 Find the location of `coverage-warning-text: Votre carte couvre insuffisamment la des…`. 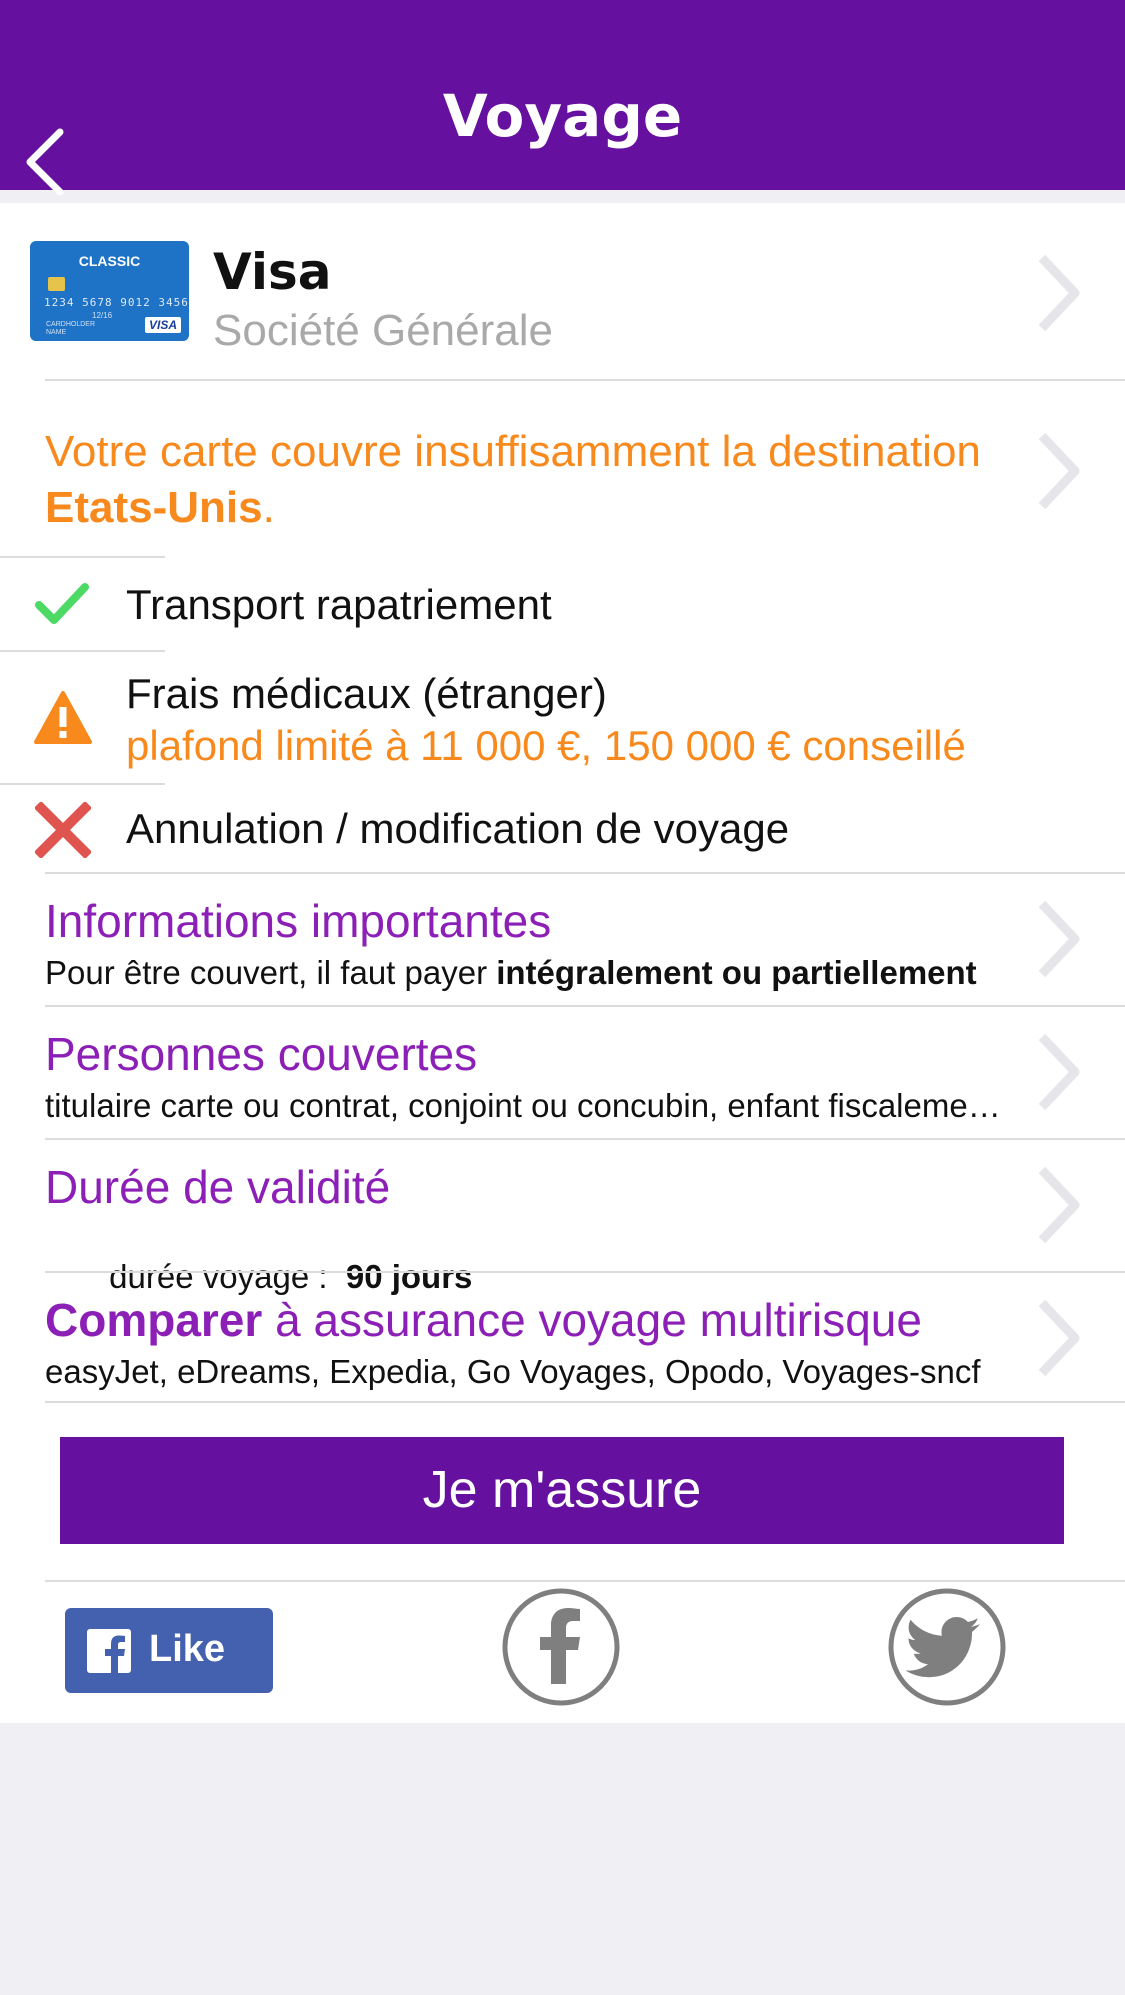

coverage-warning-text: Votre carte couvre insuffisamment la des… is located at coordinates (560, 480).